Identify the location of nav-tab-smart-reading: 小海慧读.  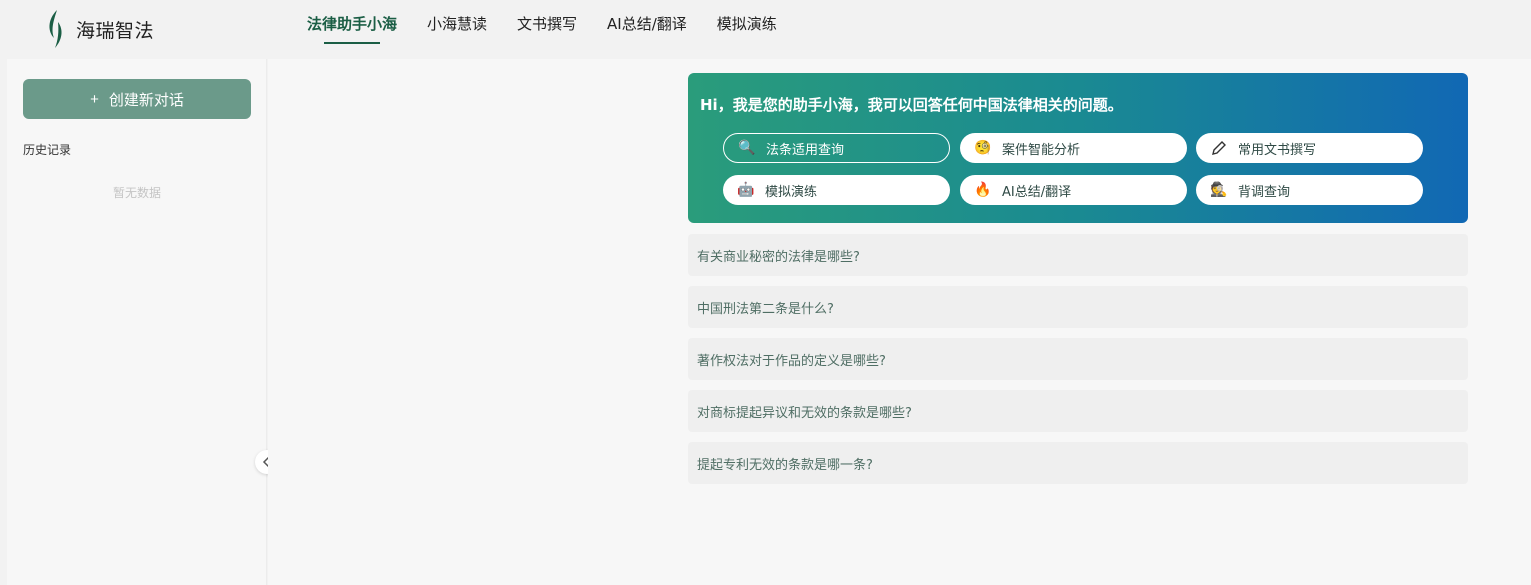
(457, 29).